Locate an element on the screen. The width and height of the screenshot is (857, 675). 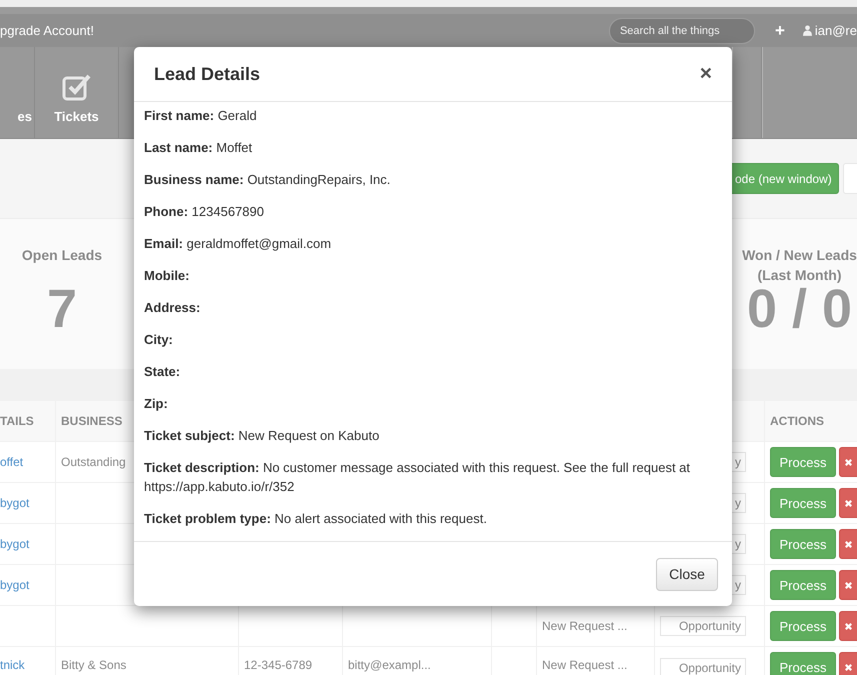
add-button: + is located at coordinates (779, 30).